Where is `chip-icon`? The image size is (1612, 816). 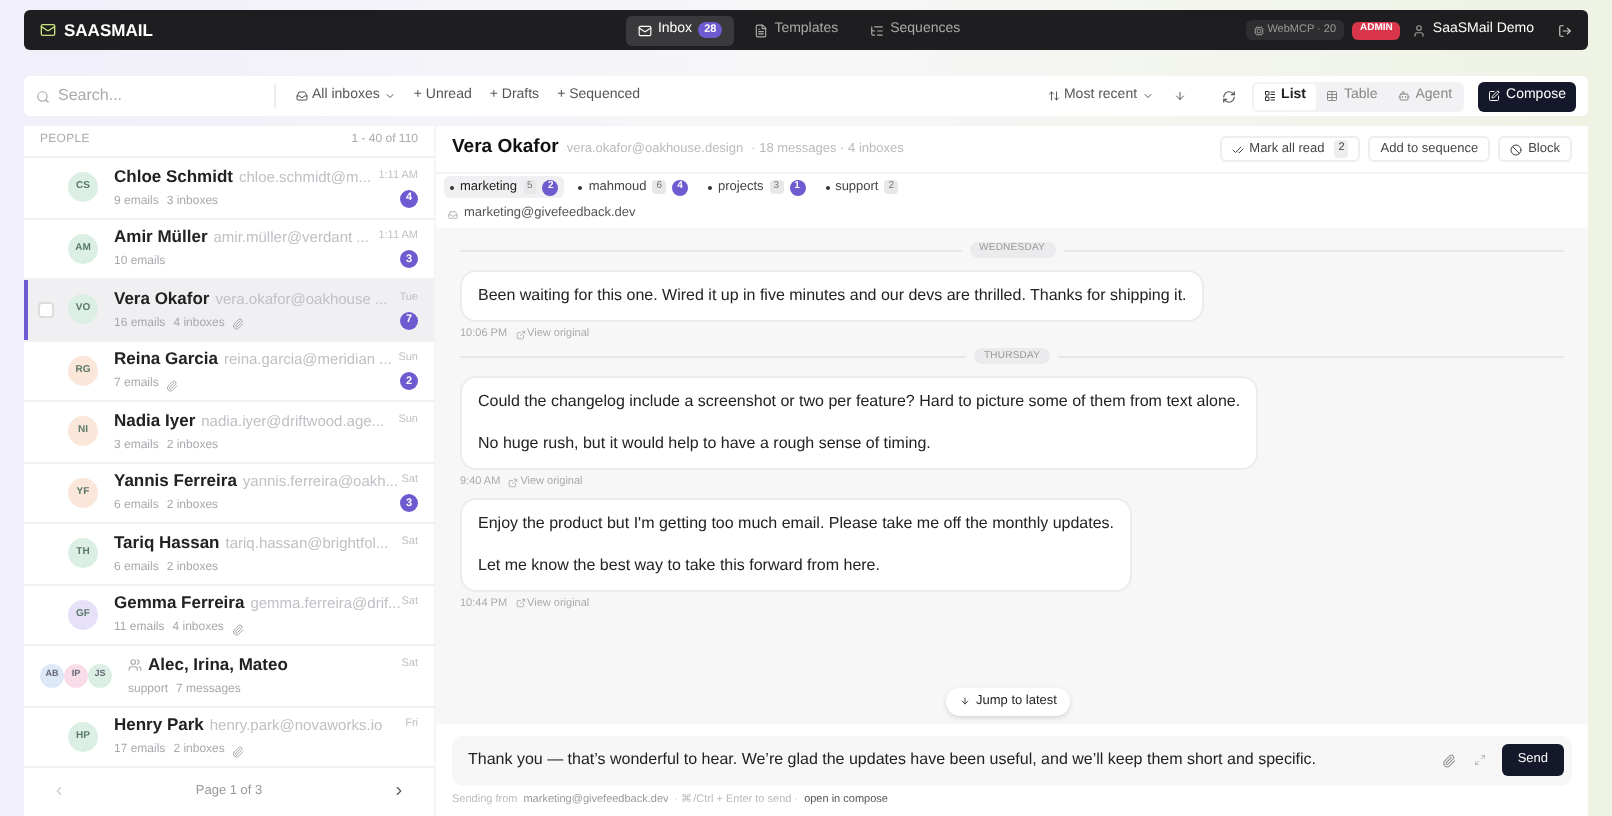
chip-icon is located at coordinates (1258, 30).